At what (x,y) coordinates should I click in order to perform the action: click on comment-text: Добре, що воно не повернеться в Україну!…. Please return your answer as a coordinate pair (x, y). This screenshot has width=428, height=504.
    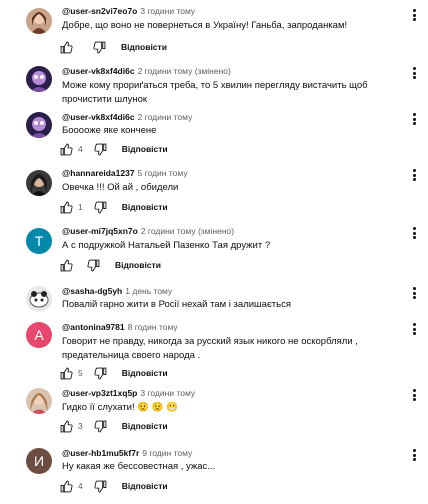
    Looking at the image, I should click on (205, 25).